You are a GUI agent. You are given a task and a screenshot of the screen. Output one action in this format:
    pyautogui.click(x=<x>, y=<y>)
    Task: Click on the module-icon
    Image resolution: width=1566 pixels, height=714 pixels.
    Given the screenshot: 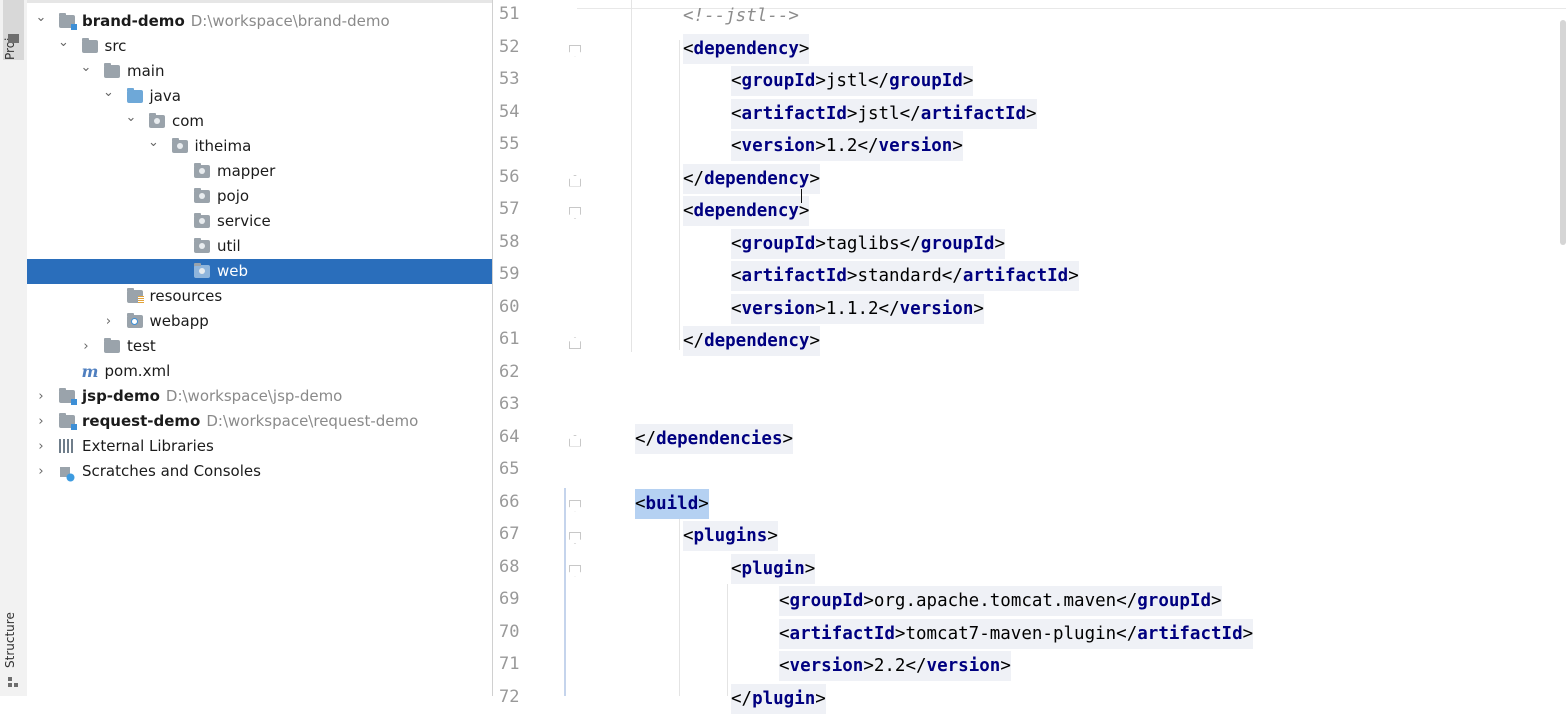 What is the action you would take?
    pyautogui.click(x=68, y=396)
    